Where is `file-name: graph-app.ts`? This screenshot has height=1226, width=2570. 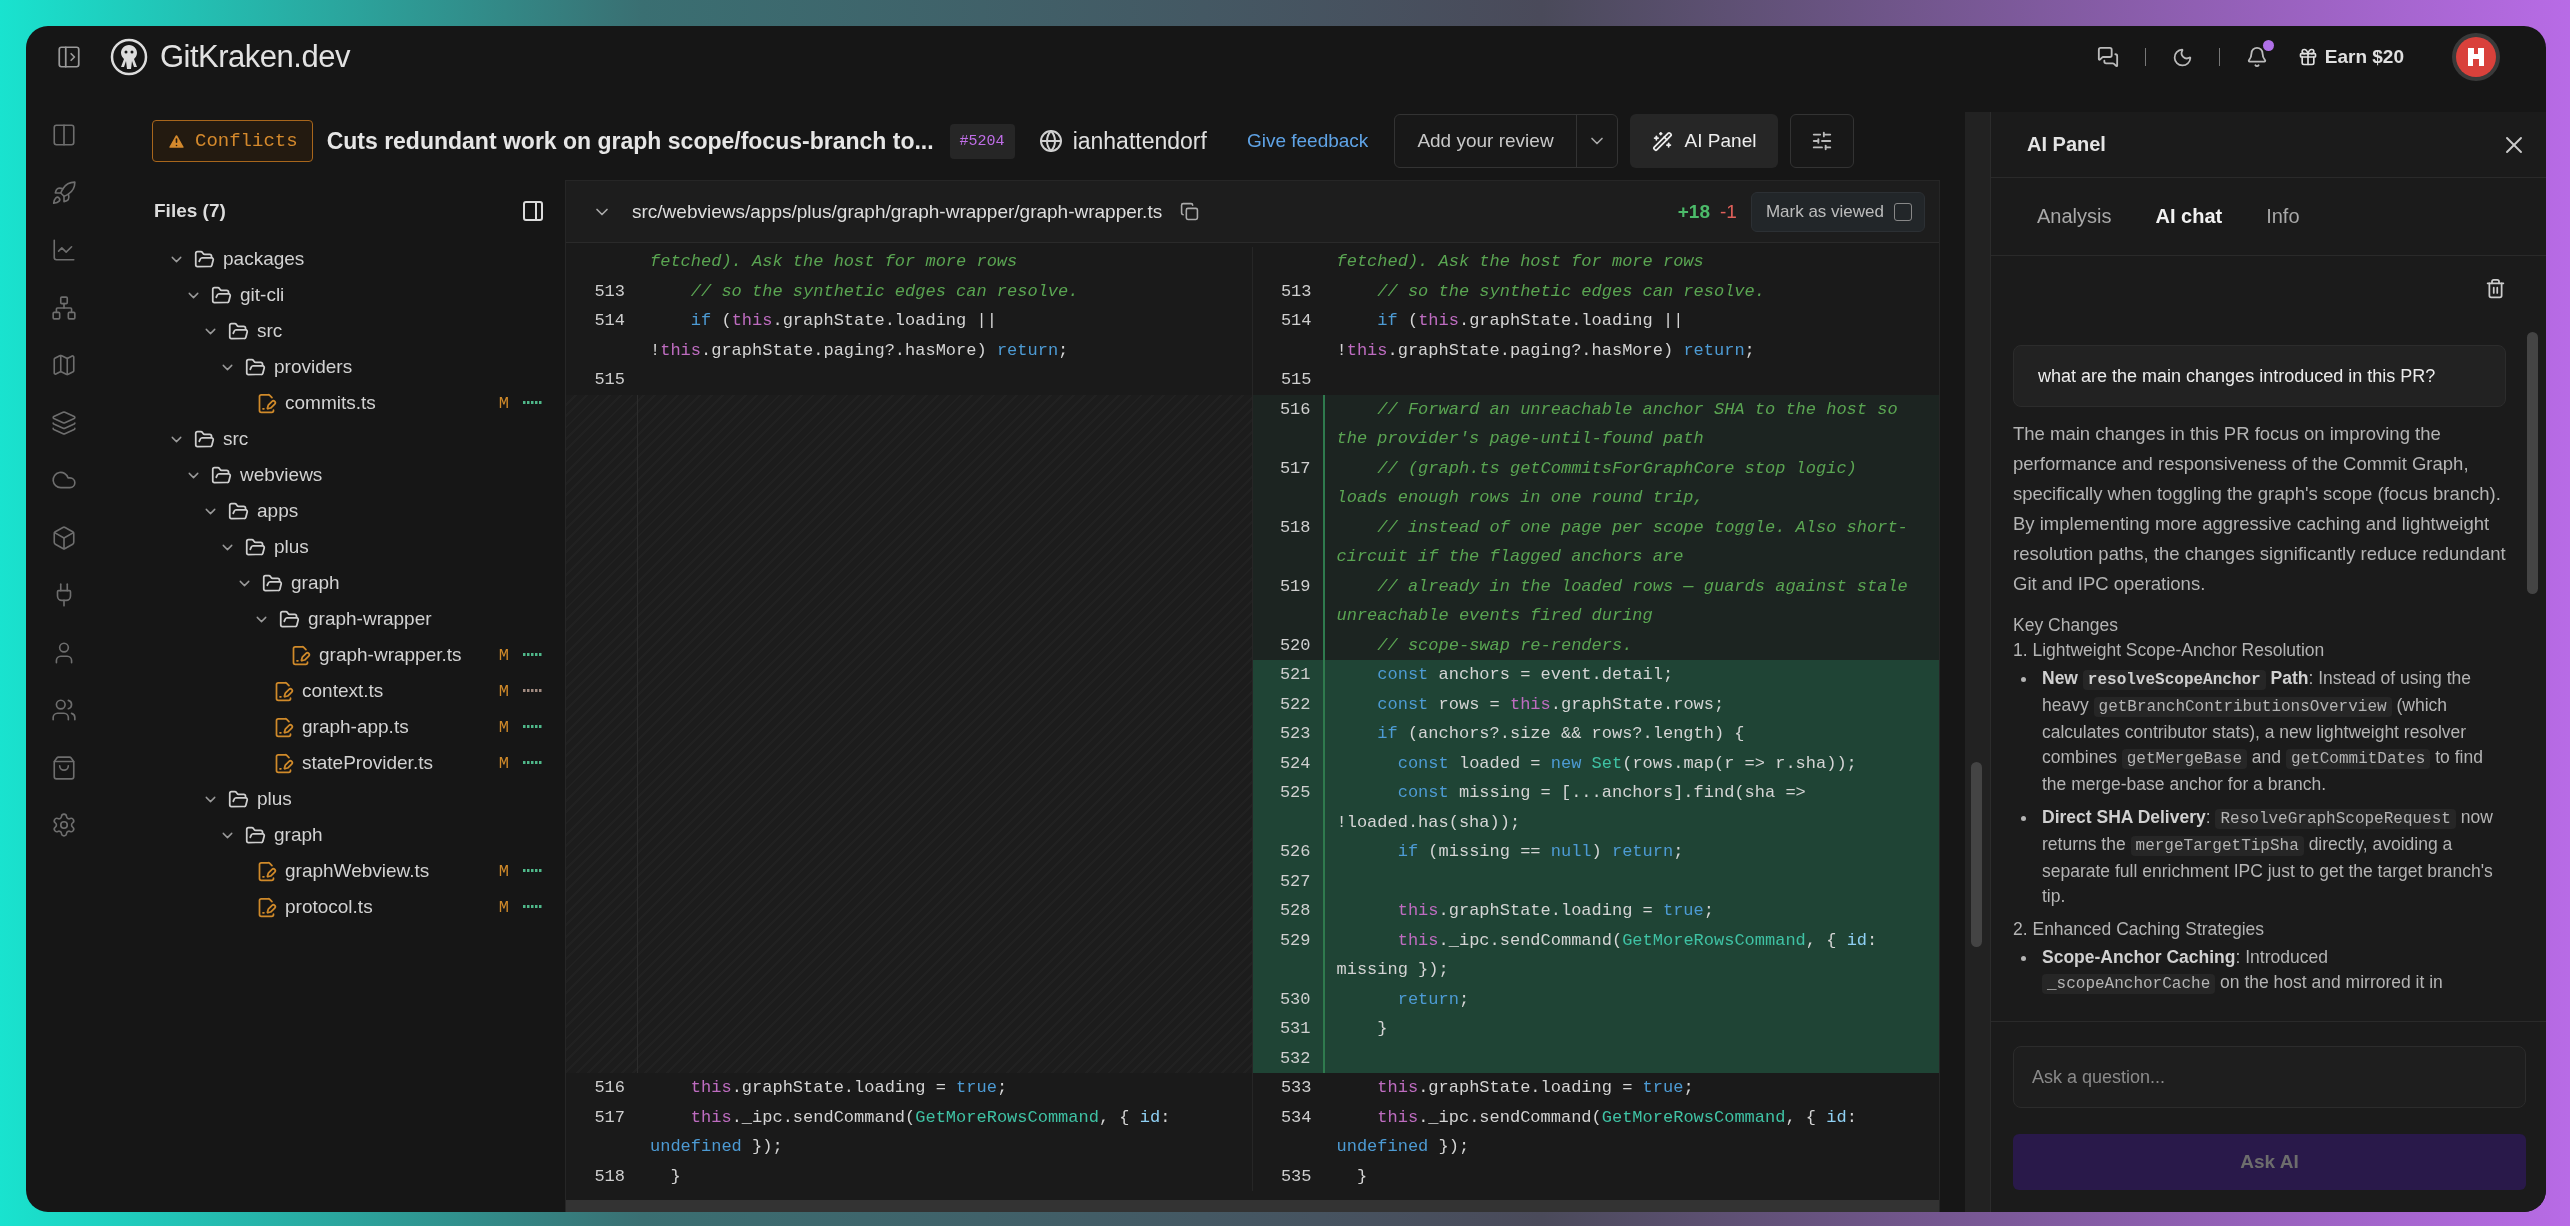 file-name: graph-app.ts is located at coordinates (355, 727).